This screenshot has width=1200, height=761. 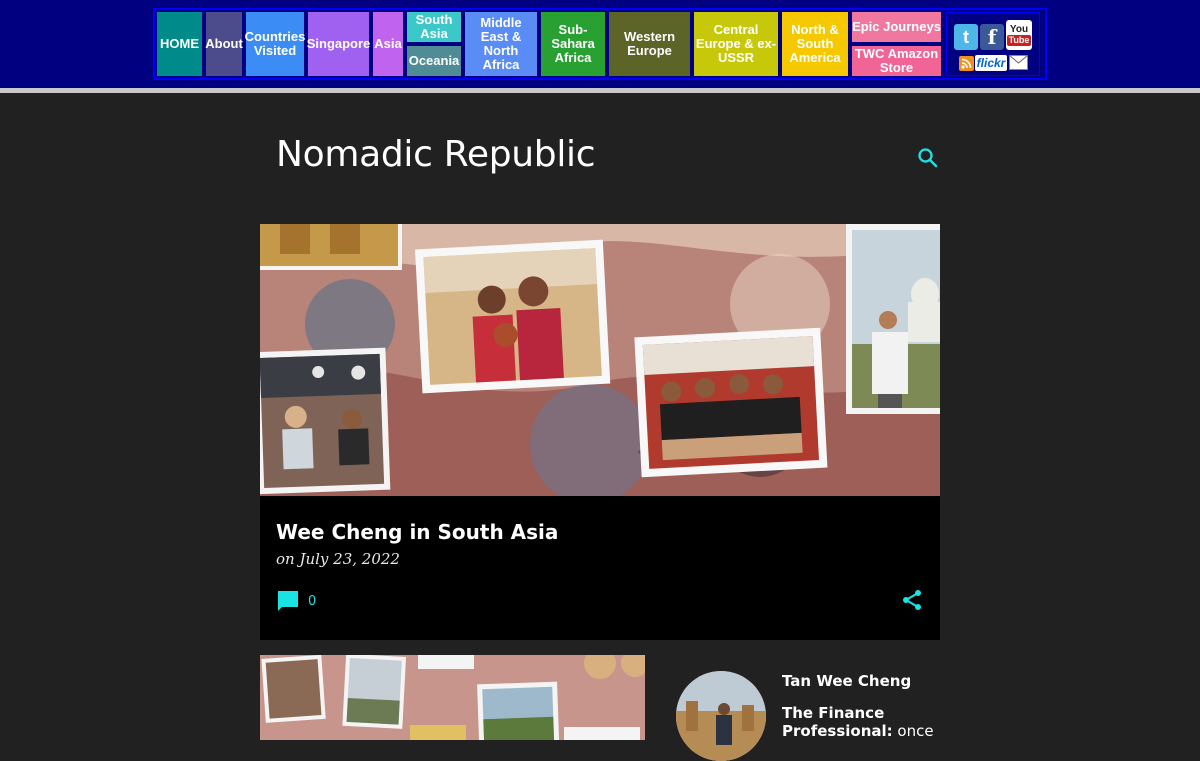 What do you see at coordinates (649, 44) in the screenshot?
I see `nav-western-europe: Western Europe` at bounding box center [649, 44].